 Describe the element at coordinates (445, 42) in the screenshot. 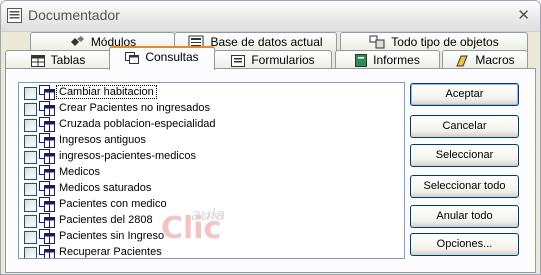

I see `tab-label: Todo tipo de objetos` at that location.